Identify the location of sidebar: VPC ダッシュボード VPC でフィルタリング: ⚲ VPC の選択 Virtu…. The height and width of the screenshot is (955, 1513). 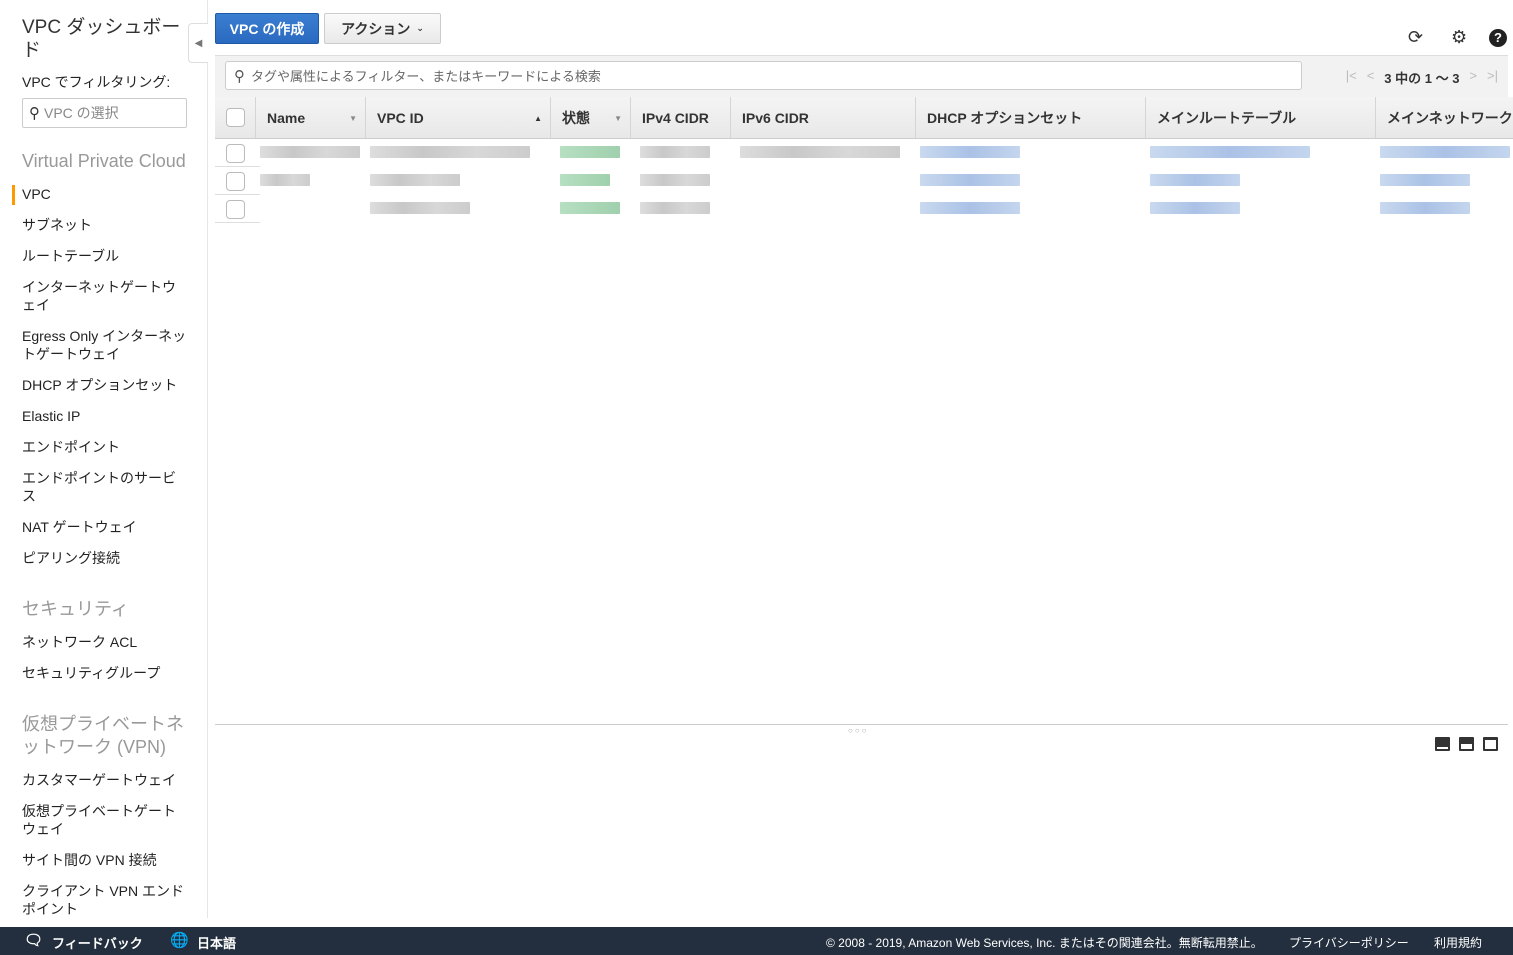
(104, 459).